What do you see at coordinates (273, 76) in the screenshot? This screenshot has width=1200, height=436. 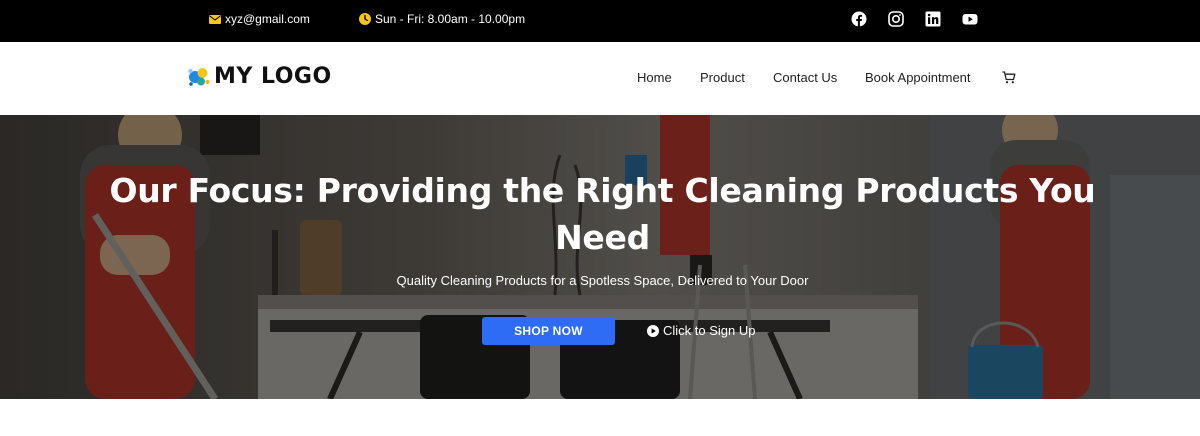 I see `logo-text: MY LOGO` at bounding box center [273, 76].